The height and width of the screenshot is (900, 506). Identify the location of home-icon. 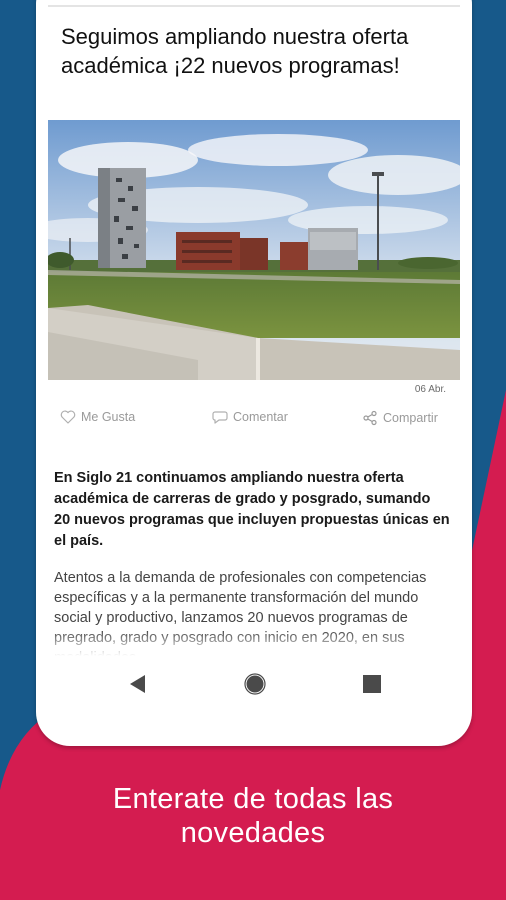
(255, 684).